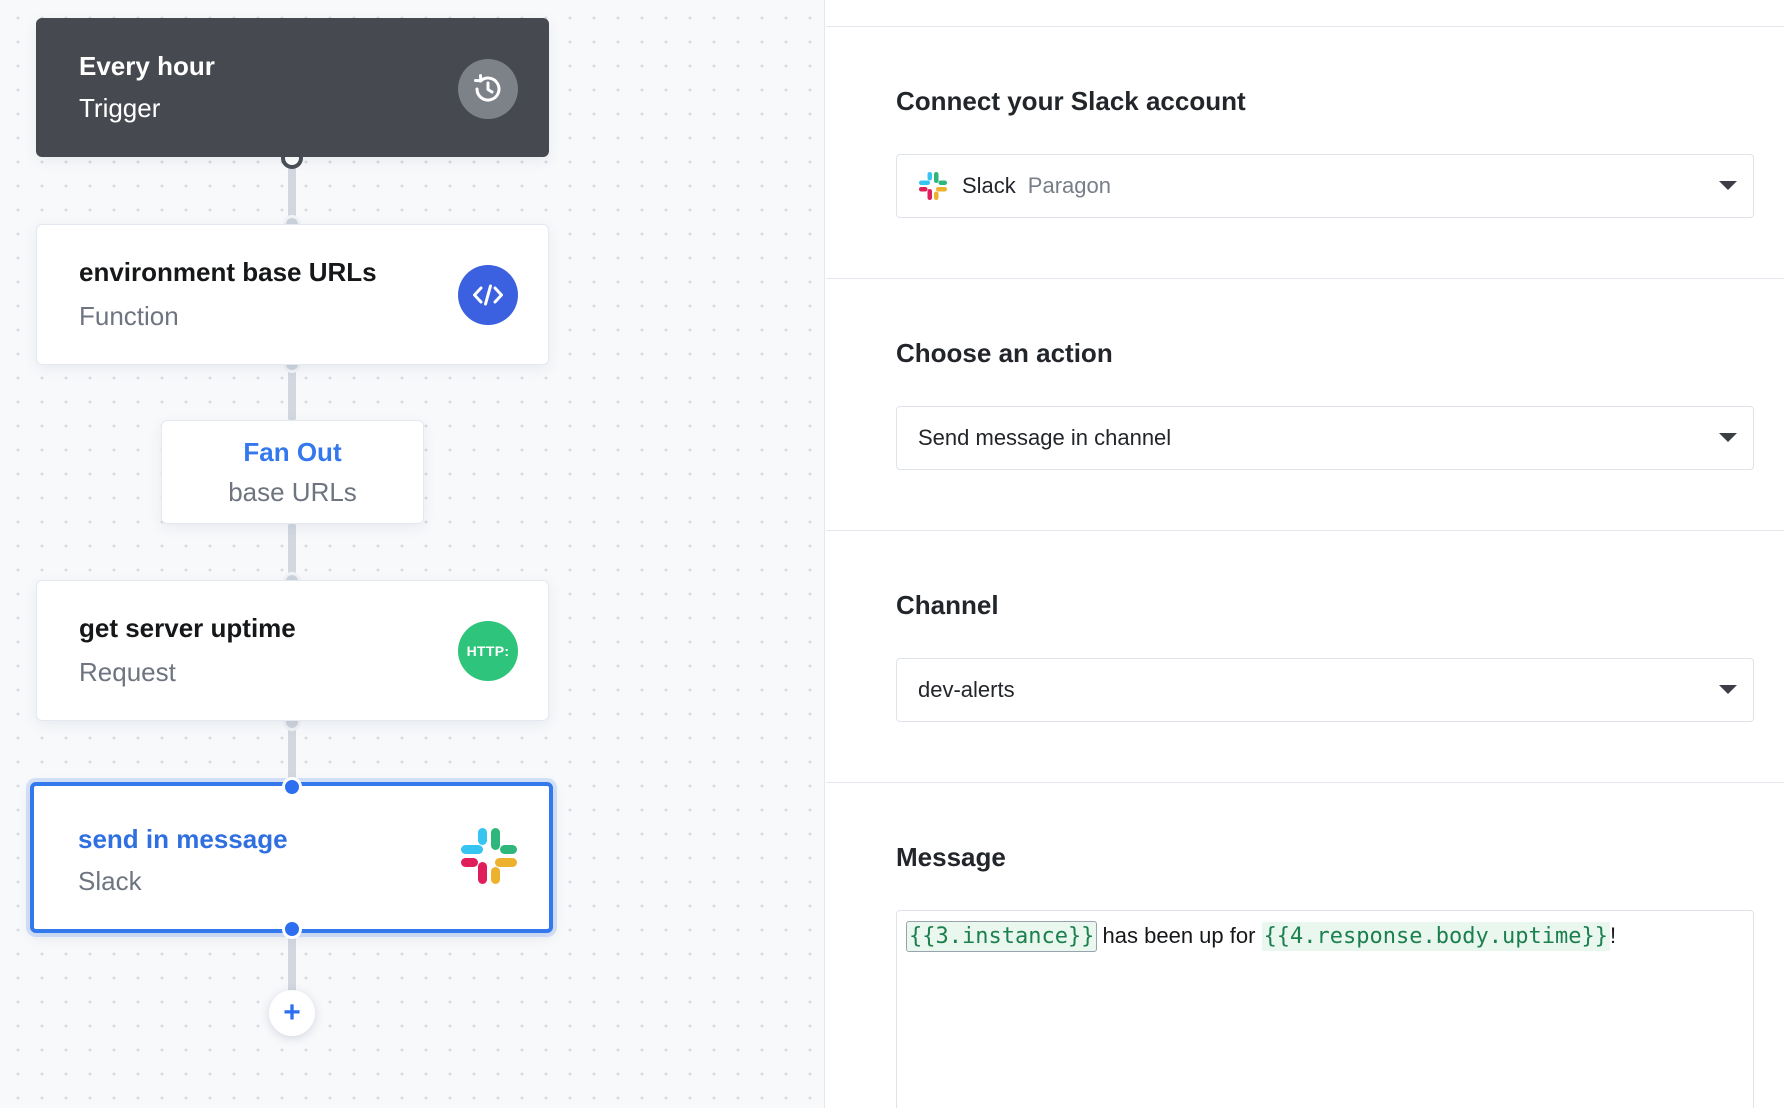 The image size is (1784, 1108). What do you see at coordinates (110, 881) in the screenshot?
I see `step-subtitle: Slack` at bounding box center [110, 881].